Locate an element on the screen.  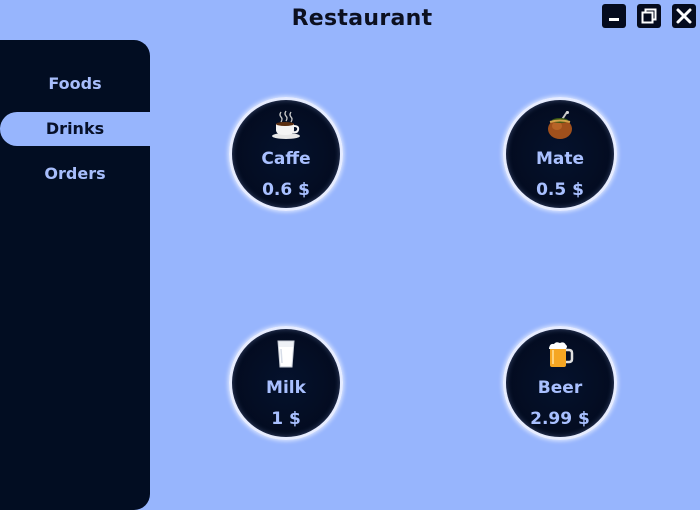
drink-name: Caffe is located at coordinates (286, 159).